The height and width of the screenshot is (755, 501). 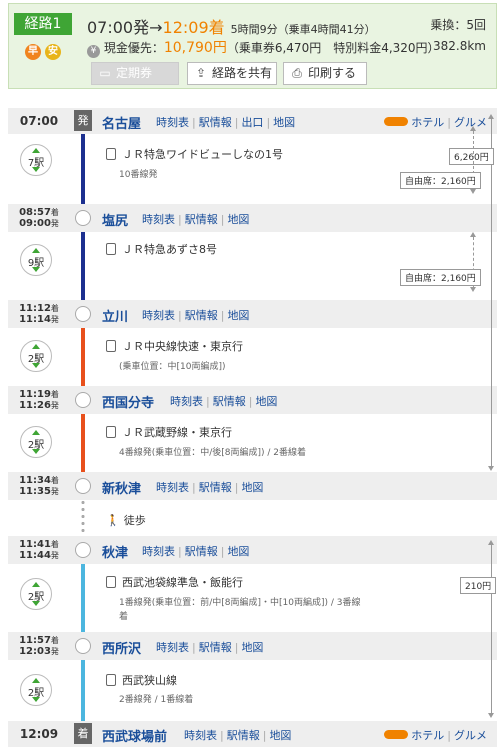 What do you see at coordinates (39, 734) in the screenshot?
I see `station-time: 12:09` at bounding box center [39, 734].